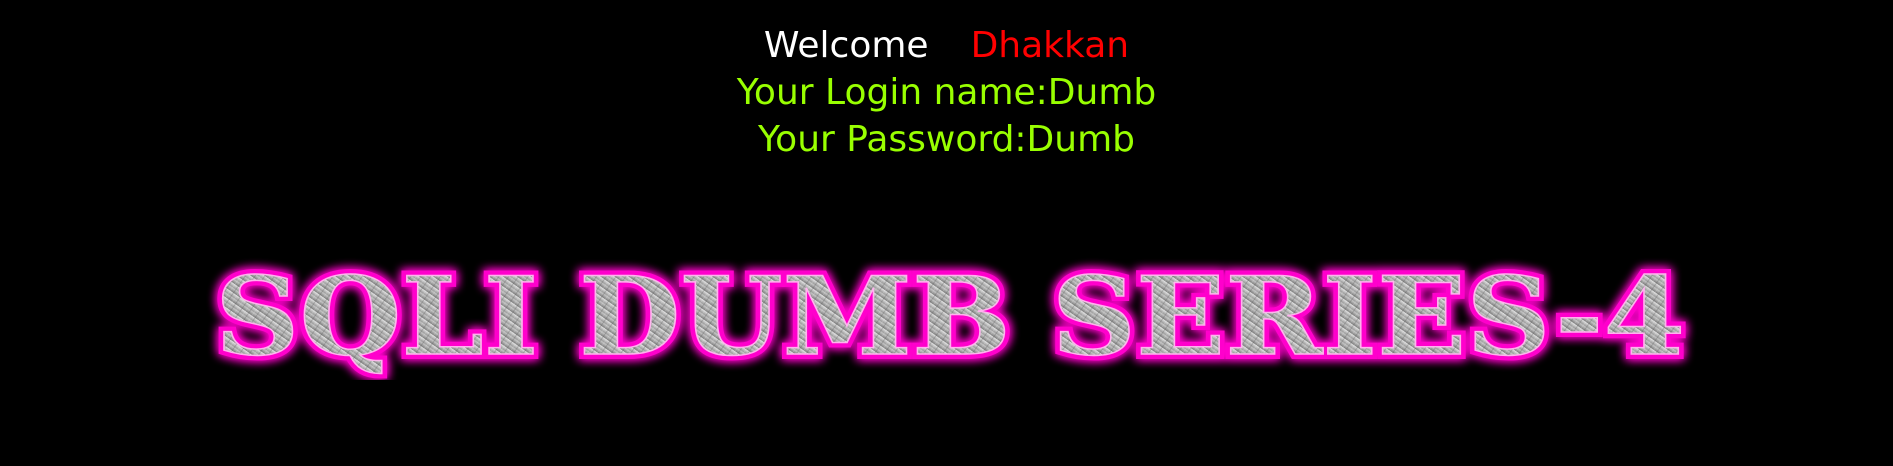  Describe the element at coordinates (1050, 45) in the screenshot. I see `username-label: Dhakkan` at that location.